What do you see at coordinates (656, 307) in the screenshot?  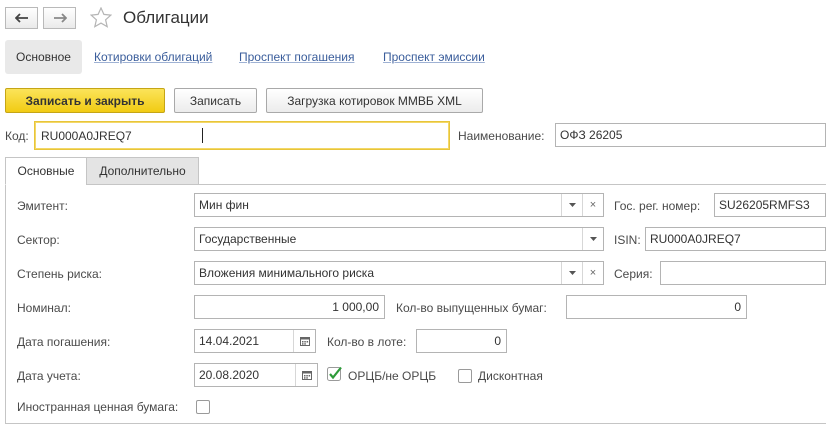 I see `issued-count-input: 0` at bounding box center [656, 307].